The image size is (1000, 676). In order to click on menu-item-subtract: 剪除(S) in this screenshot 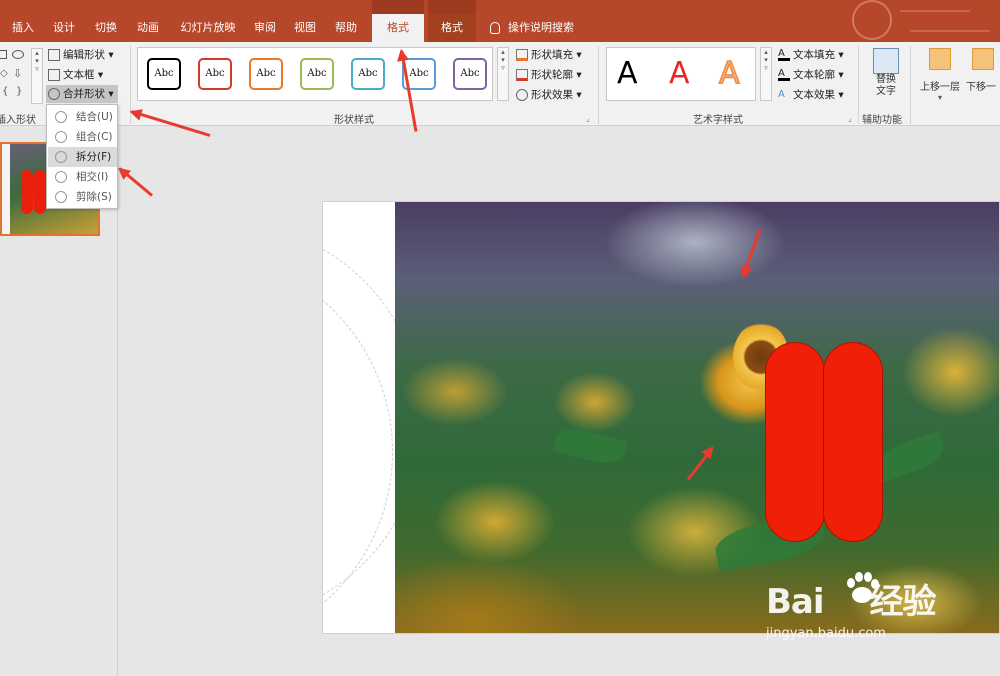, I will do `click(82, 197)`.